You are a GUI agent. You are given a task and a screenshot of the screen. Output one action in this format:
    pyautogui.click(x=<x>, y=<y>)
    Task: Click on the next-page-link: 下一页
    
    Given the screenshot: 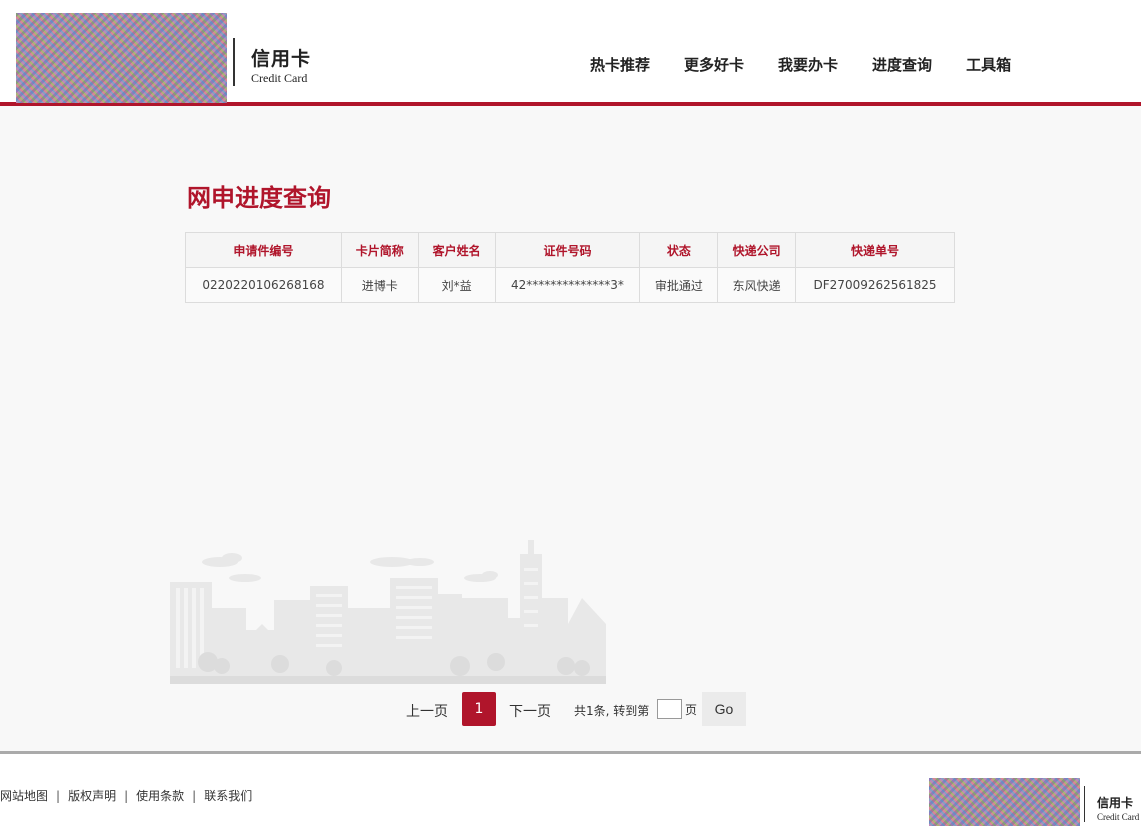 What is the action you would take?
    pyautogui.click(x=530, y=711)
    